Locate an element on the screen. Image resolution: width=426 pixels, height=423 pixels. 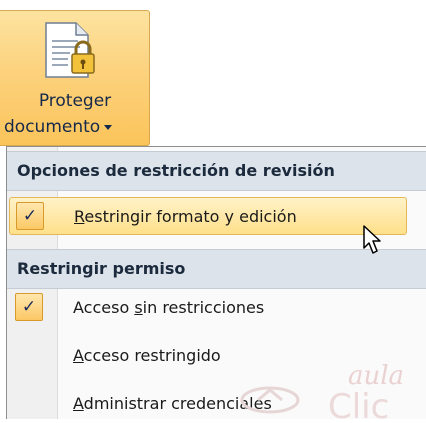
mouse-cursor-icon is located at coordinates (372, 239).